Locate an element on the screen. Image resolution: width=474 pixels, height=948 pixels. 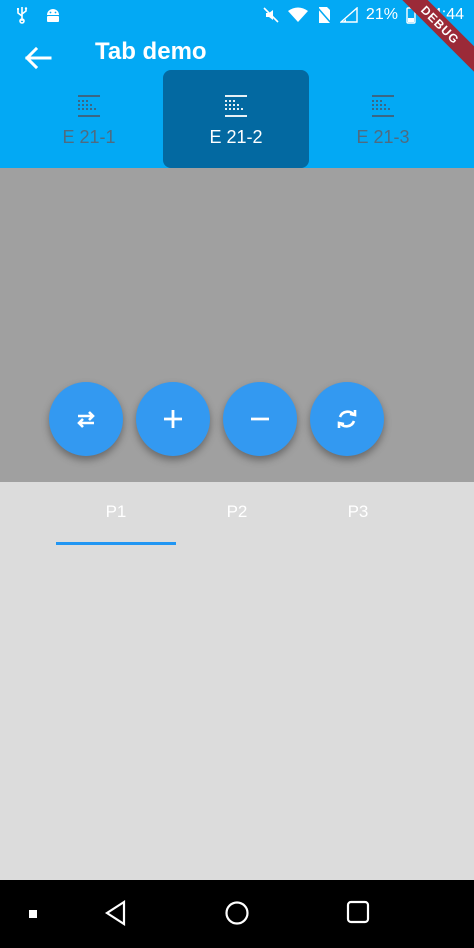
back-nav-icon is located at coordinates (116, 913).